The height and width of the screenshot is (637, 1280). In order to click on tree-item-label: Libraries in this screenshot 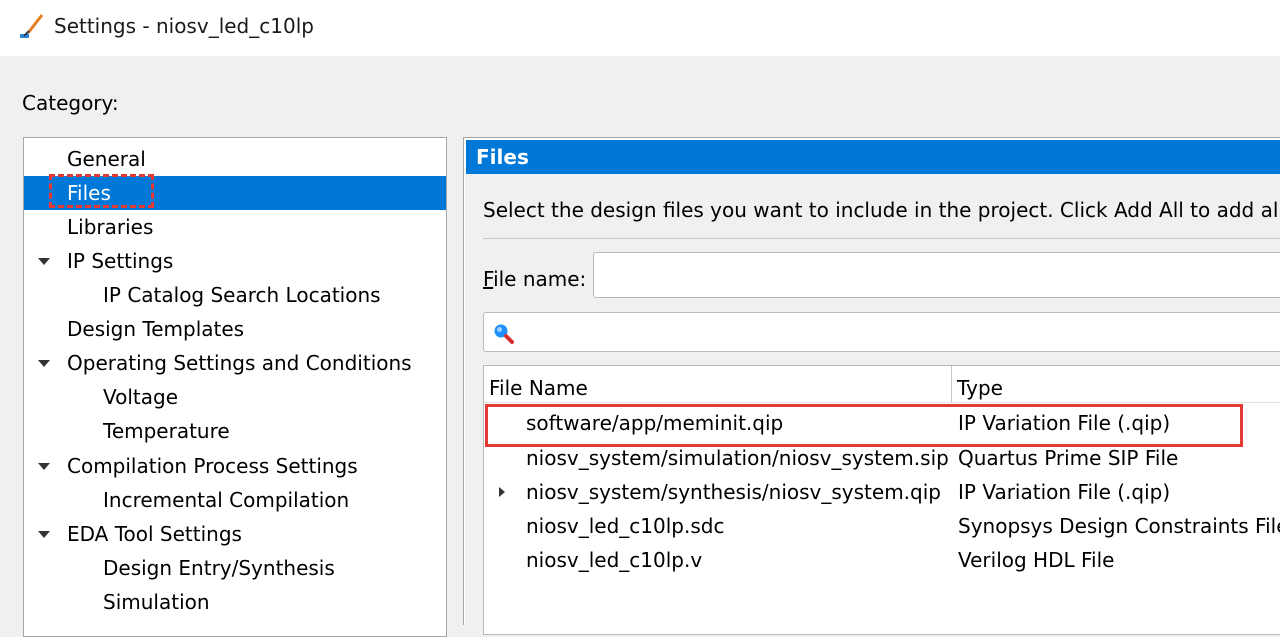, I will do `click(110, 227)`.